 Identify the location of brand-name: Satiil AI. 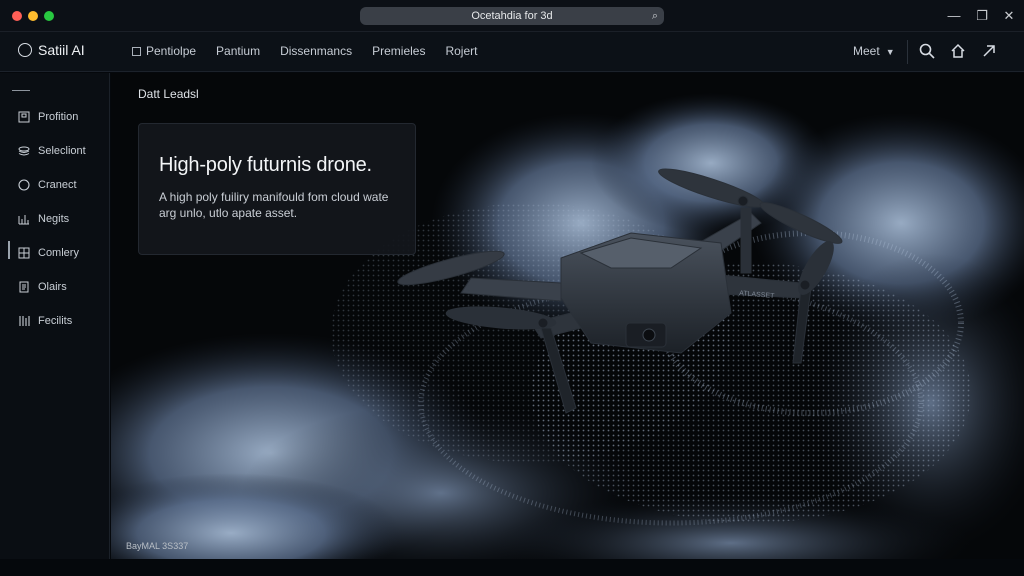
(61, 50).